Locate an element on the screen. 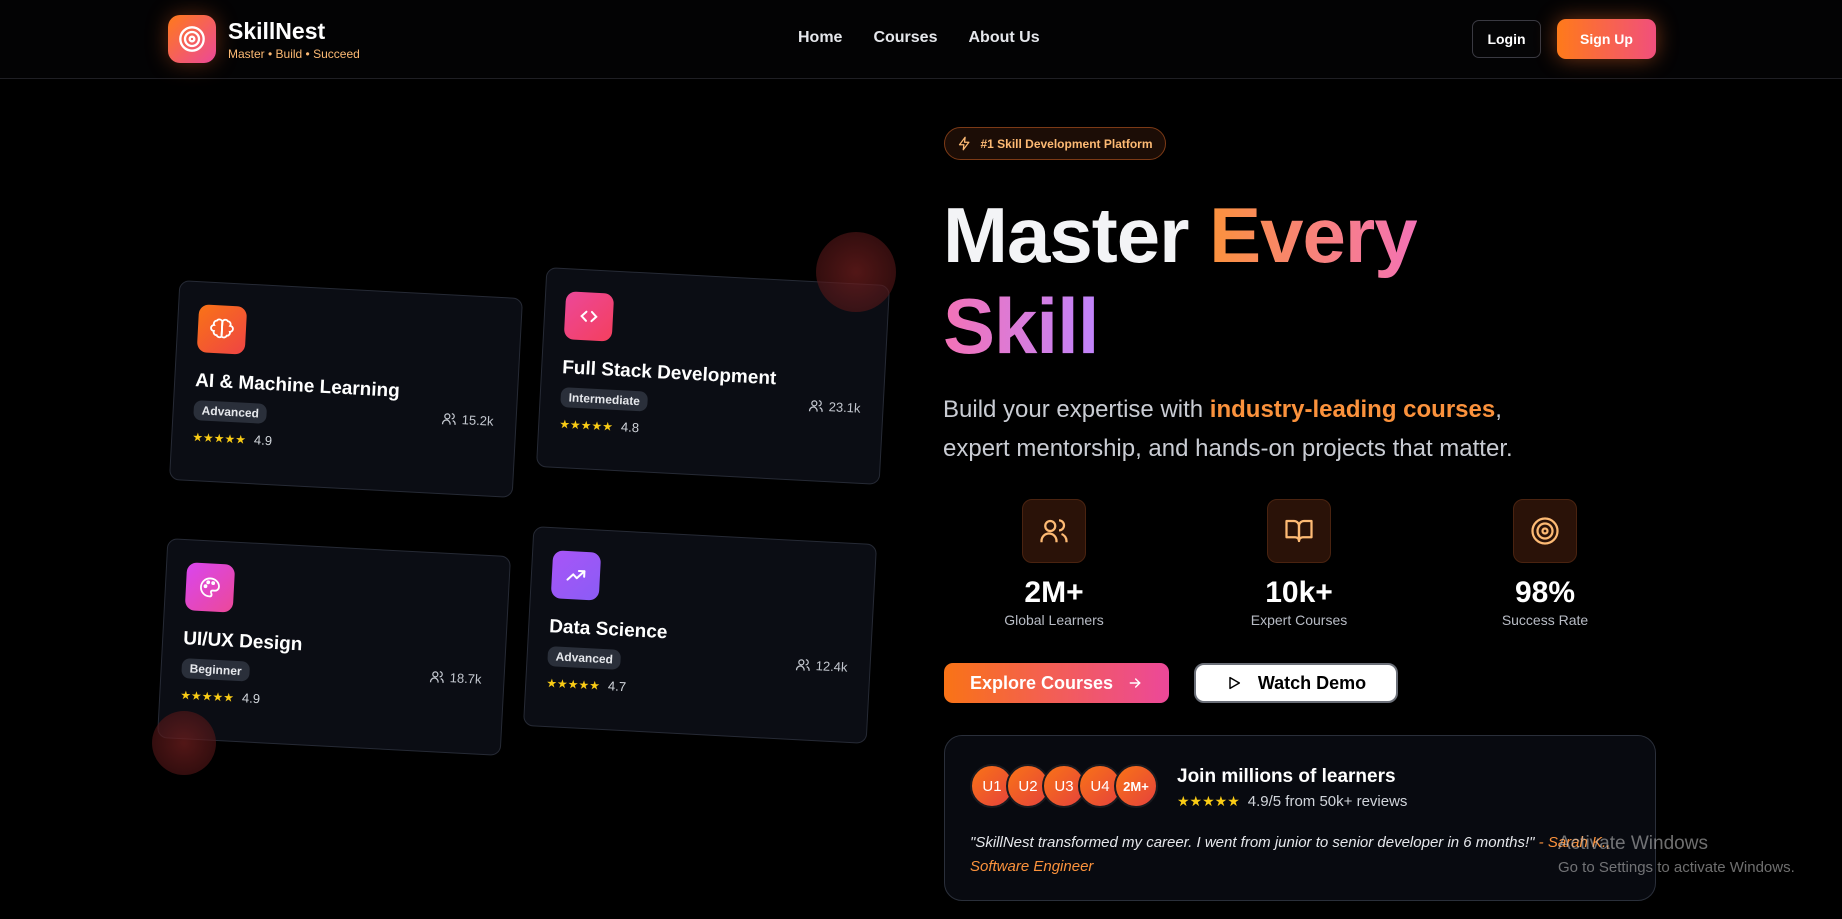  watch-demo-button: Watch Demo is located at coordinates (1296, 683).